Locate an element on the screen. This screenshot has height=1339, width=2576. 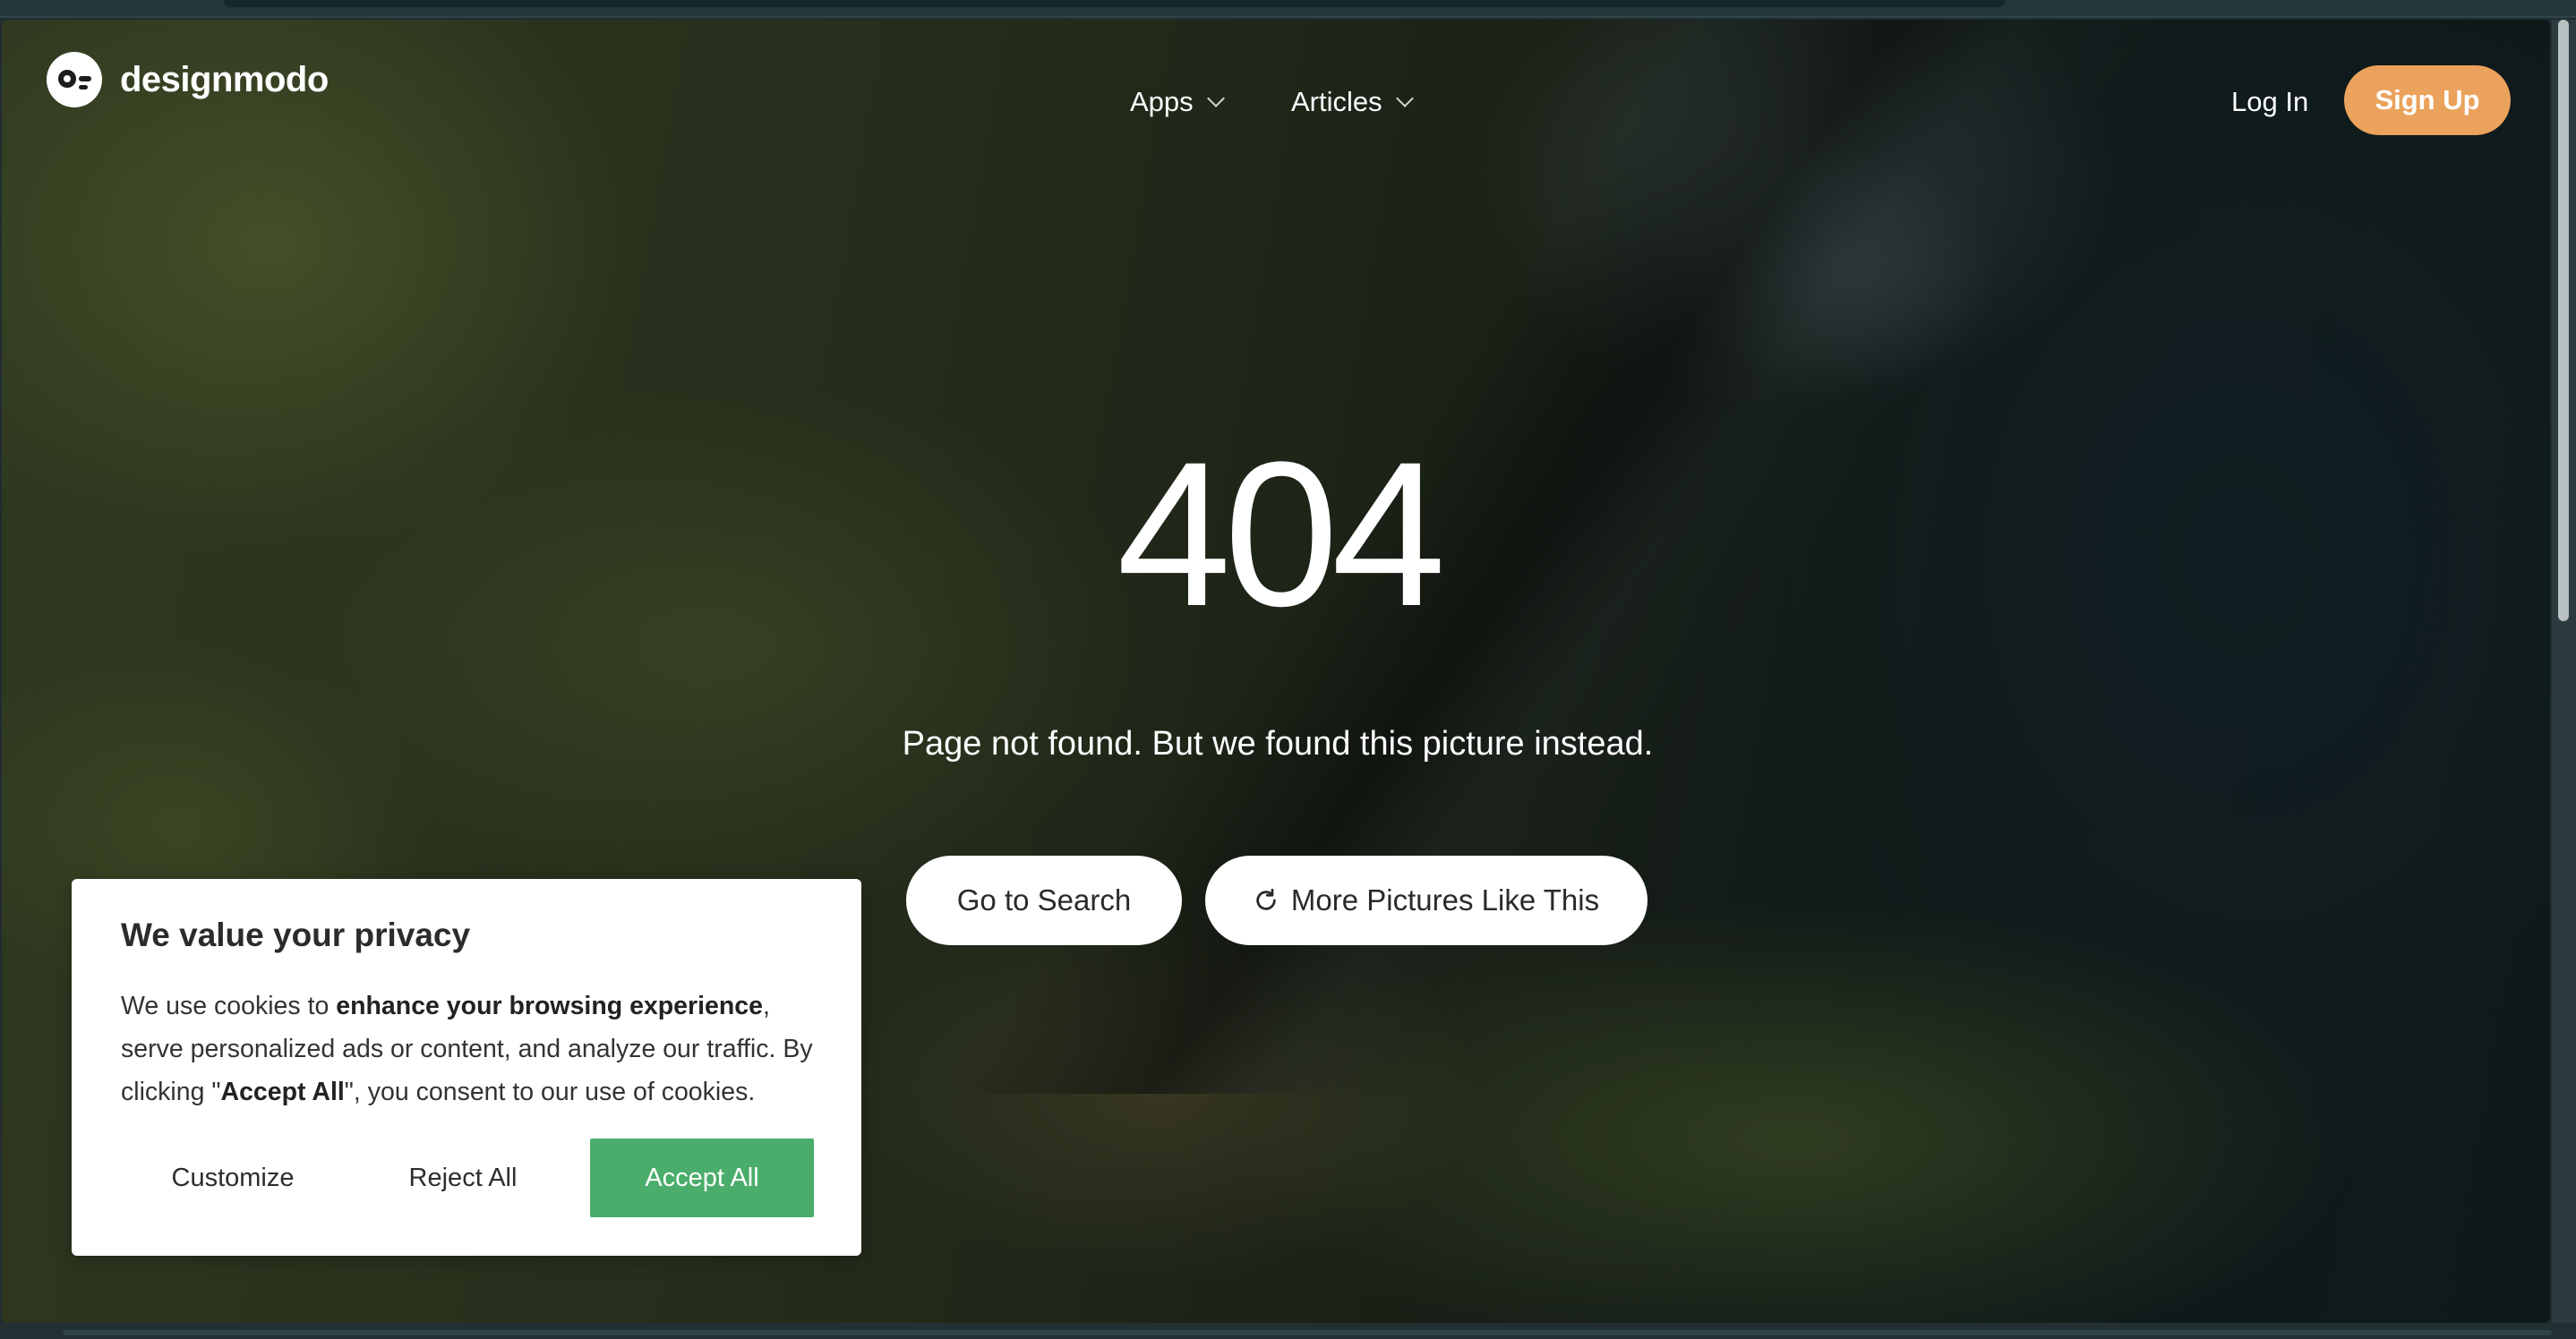
window-top-strip is located at coordinates (1288, 9).